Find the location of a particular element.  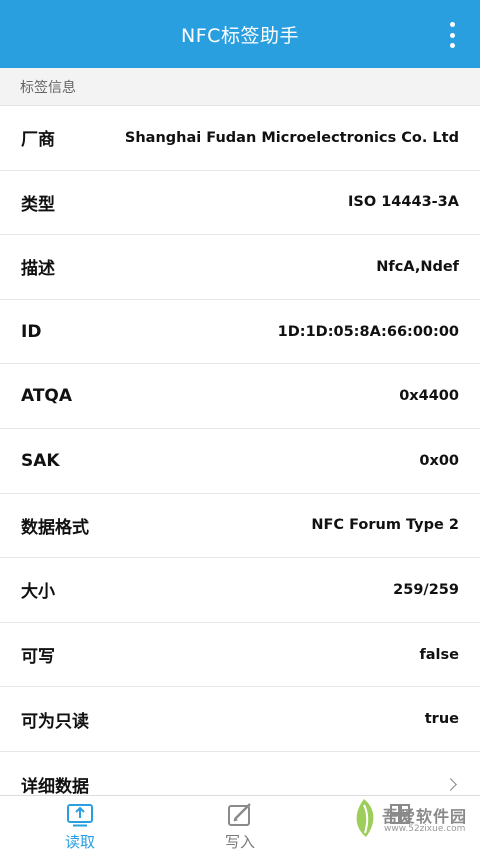

row-value: NfcA,Ndef is located at coordinates (417, 266).